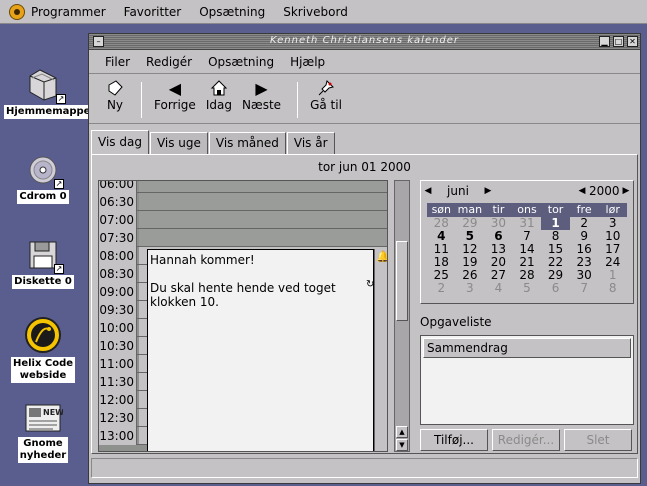 The height and width of the screenshot is (486, 647). Describe the element at coordinates (46, 257) in the screenshot. I see `floppy-icon: ↗` at that location.